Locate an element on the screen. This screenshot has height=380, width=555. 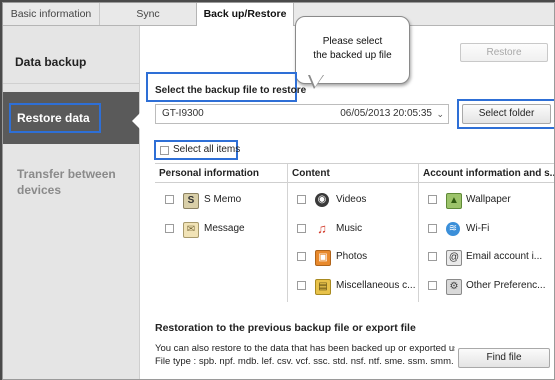
checkbox-wallpaper is located at coordinates (432, 199).